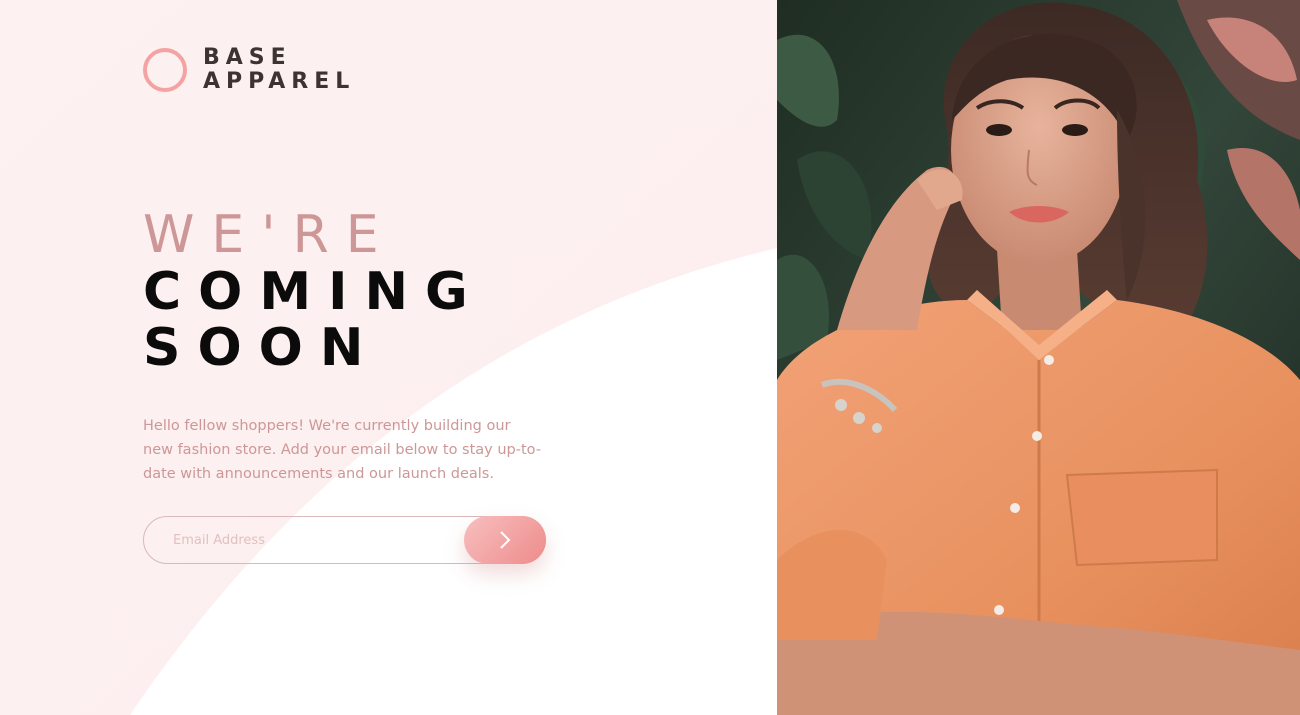  What do you see at coordinates (247, 57) in the screenshot?
I see `brand-line-1: BASE` at bounding box center [247, 57].